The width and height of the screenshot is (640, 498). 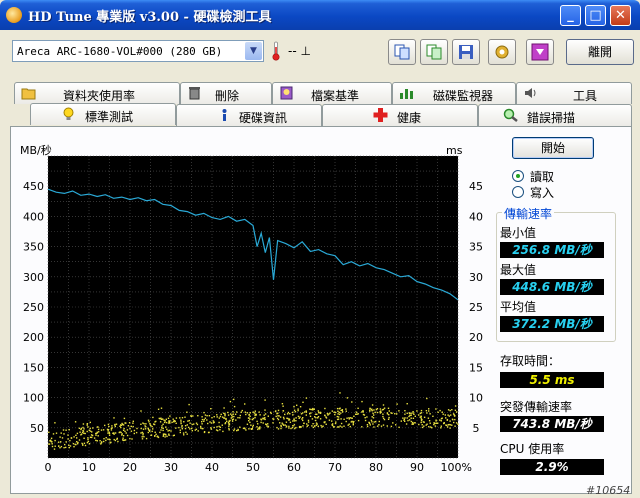 I want to click on exit-button: 離開, so click(x=600, y=52).